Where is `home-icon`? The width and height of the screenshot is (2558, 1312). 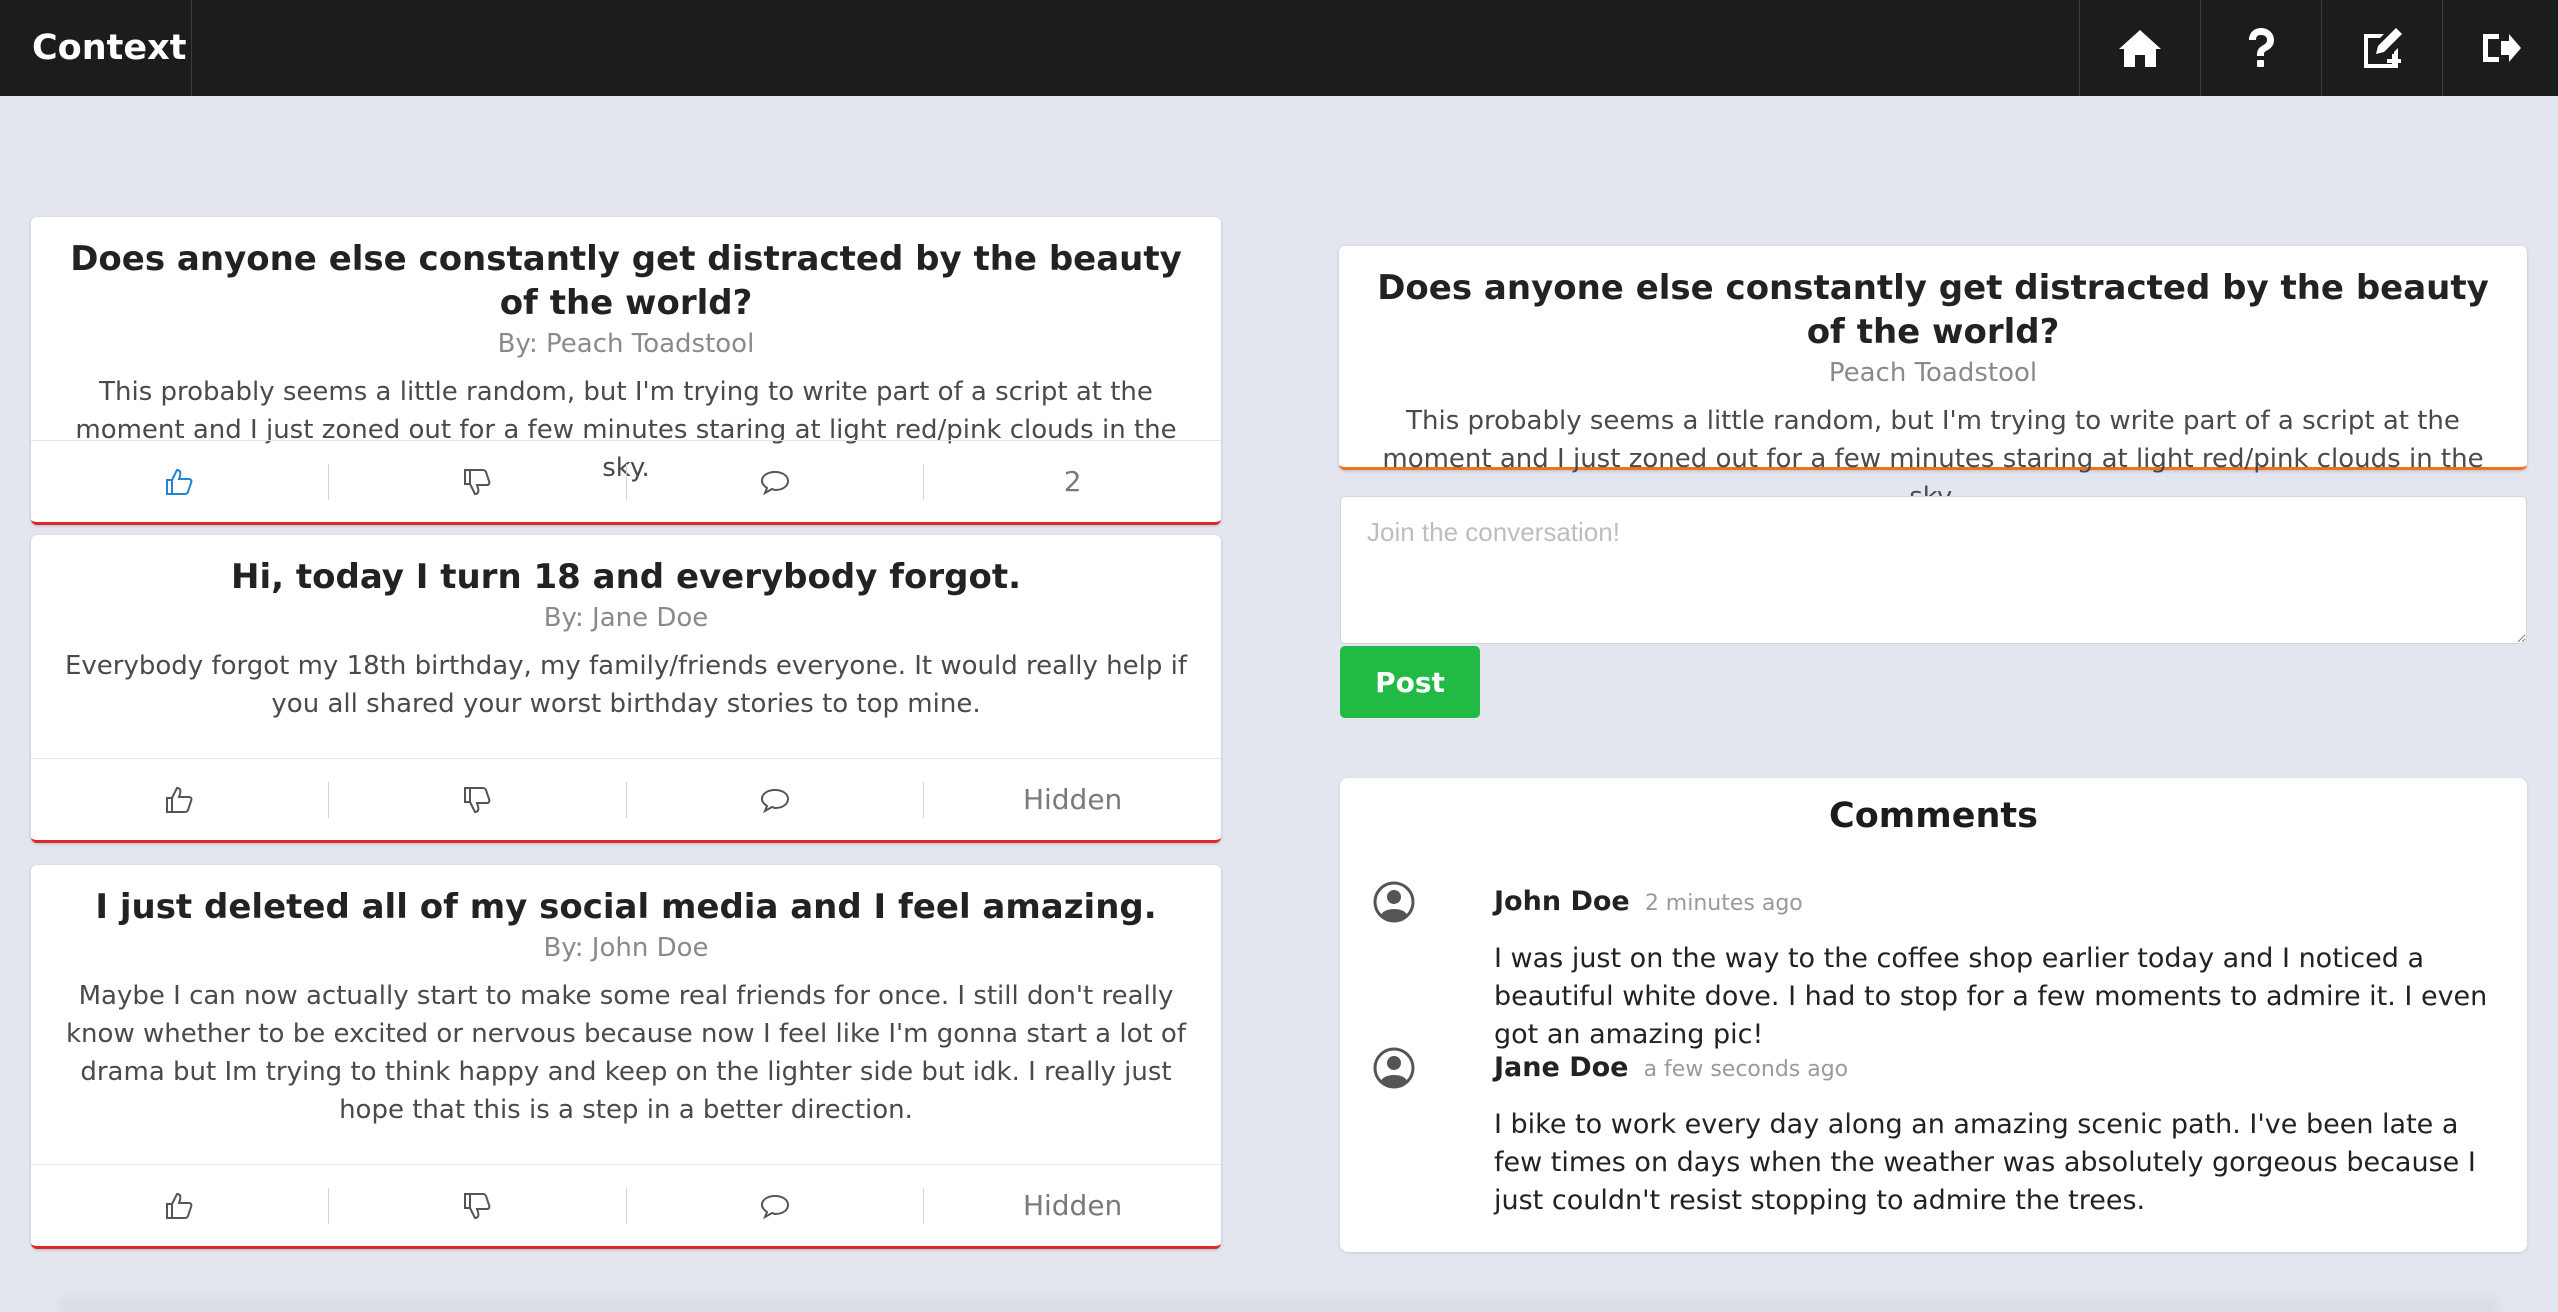 home-icon is located at coordinates (2140, 48).